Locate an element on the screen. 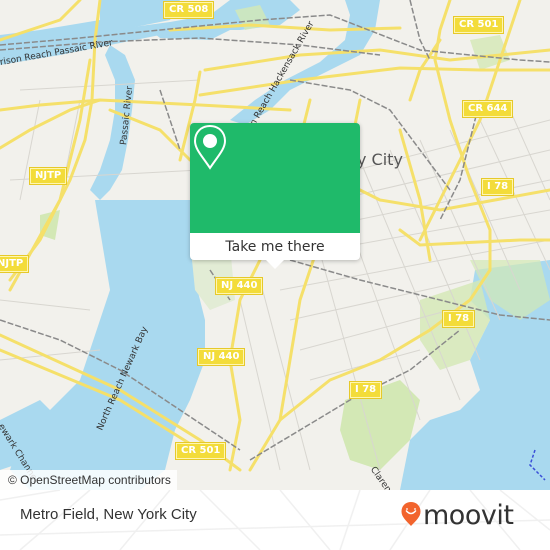 Image resolution: width=550 pixels, height=550 pixels. location-popup: Take me there is located at coordinates (275, 196).